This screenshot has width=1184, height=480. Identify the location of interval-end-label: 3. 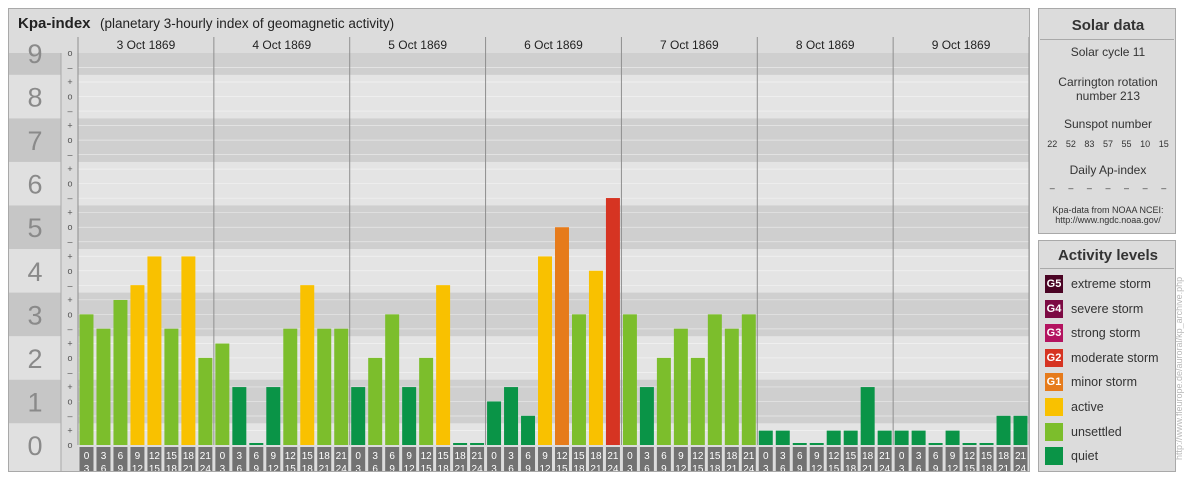
(358, 467).